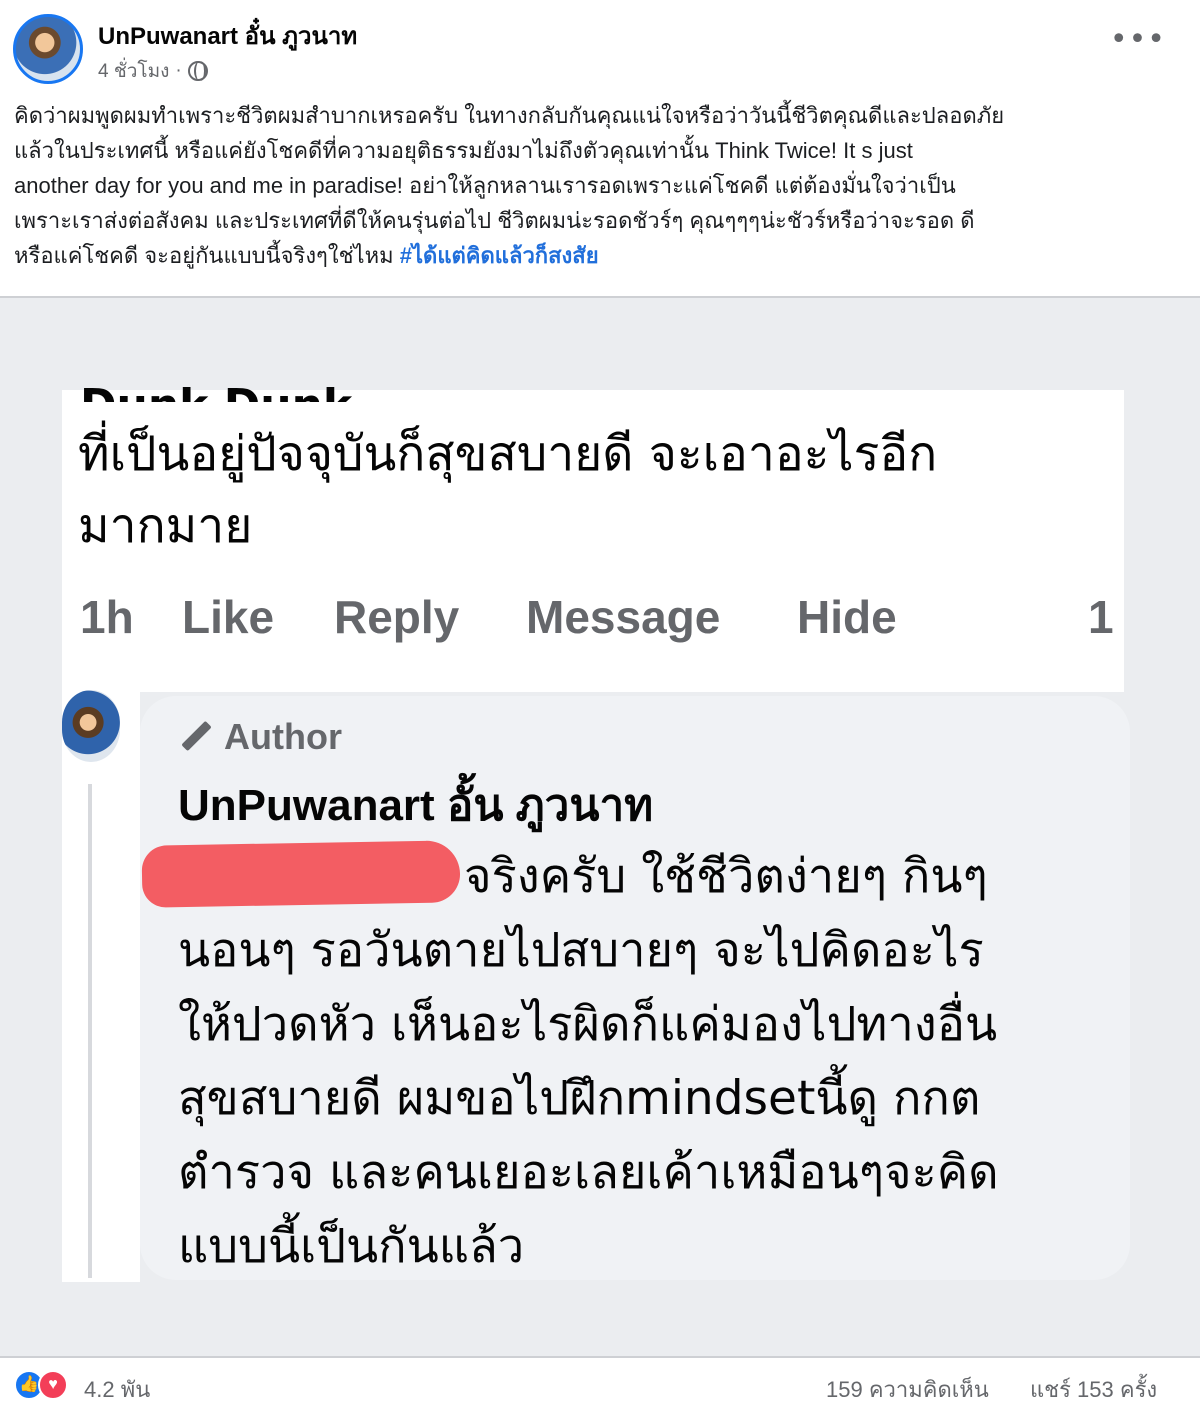 The height and width of the screenshot is (1409, 1200). I want to click on post-text-line-last: หรือแค่โชคดี จะอยู่กันแบบนี้จริงๆใช่ไหม, so click(207, 255).